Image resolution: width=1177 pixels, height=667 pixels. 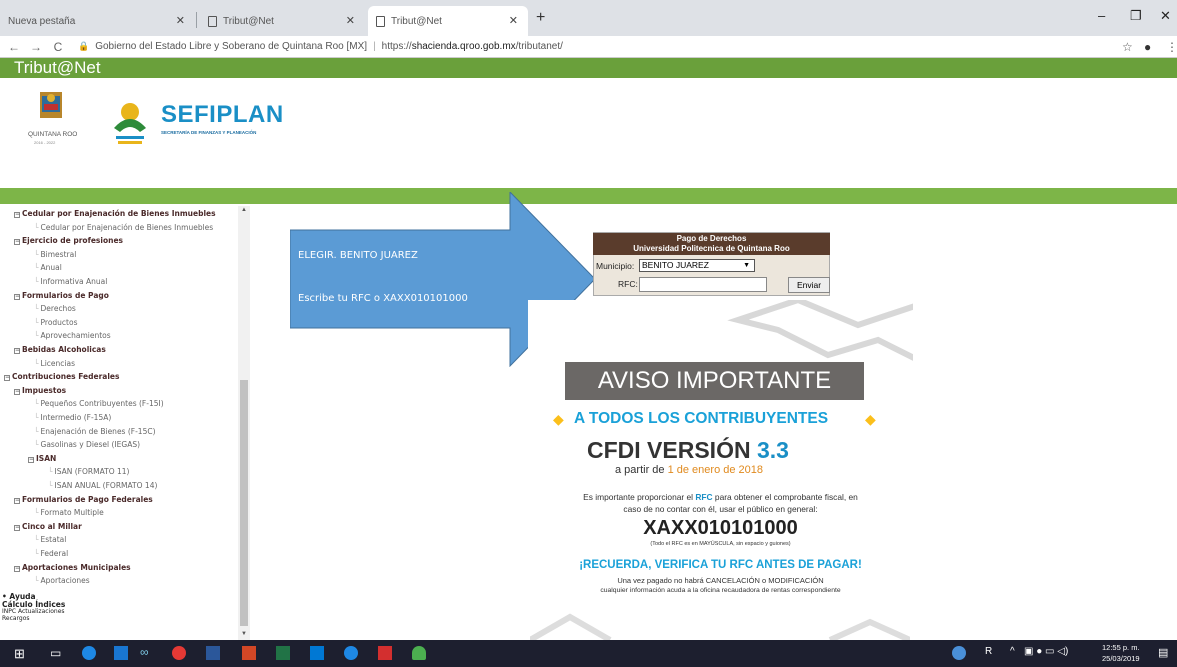 What do you see at coordinates (45, 142) in the screenshot?
I see `qroo-years: 2016 - 2022` at bounding box center [45, 142].